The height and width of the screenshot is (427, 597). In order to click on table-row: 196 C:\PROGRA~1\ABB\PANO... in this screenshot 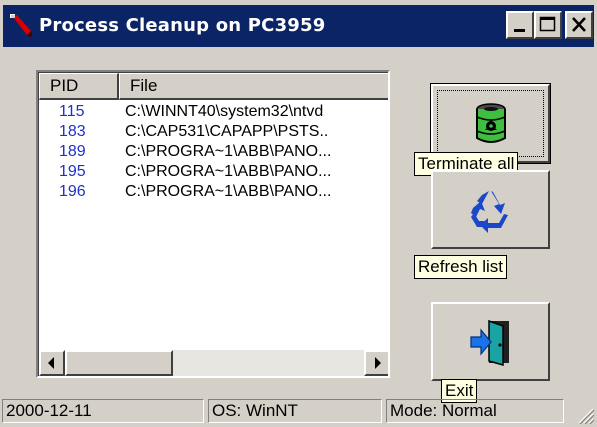, I will do `click(213, 193)`.